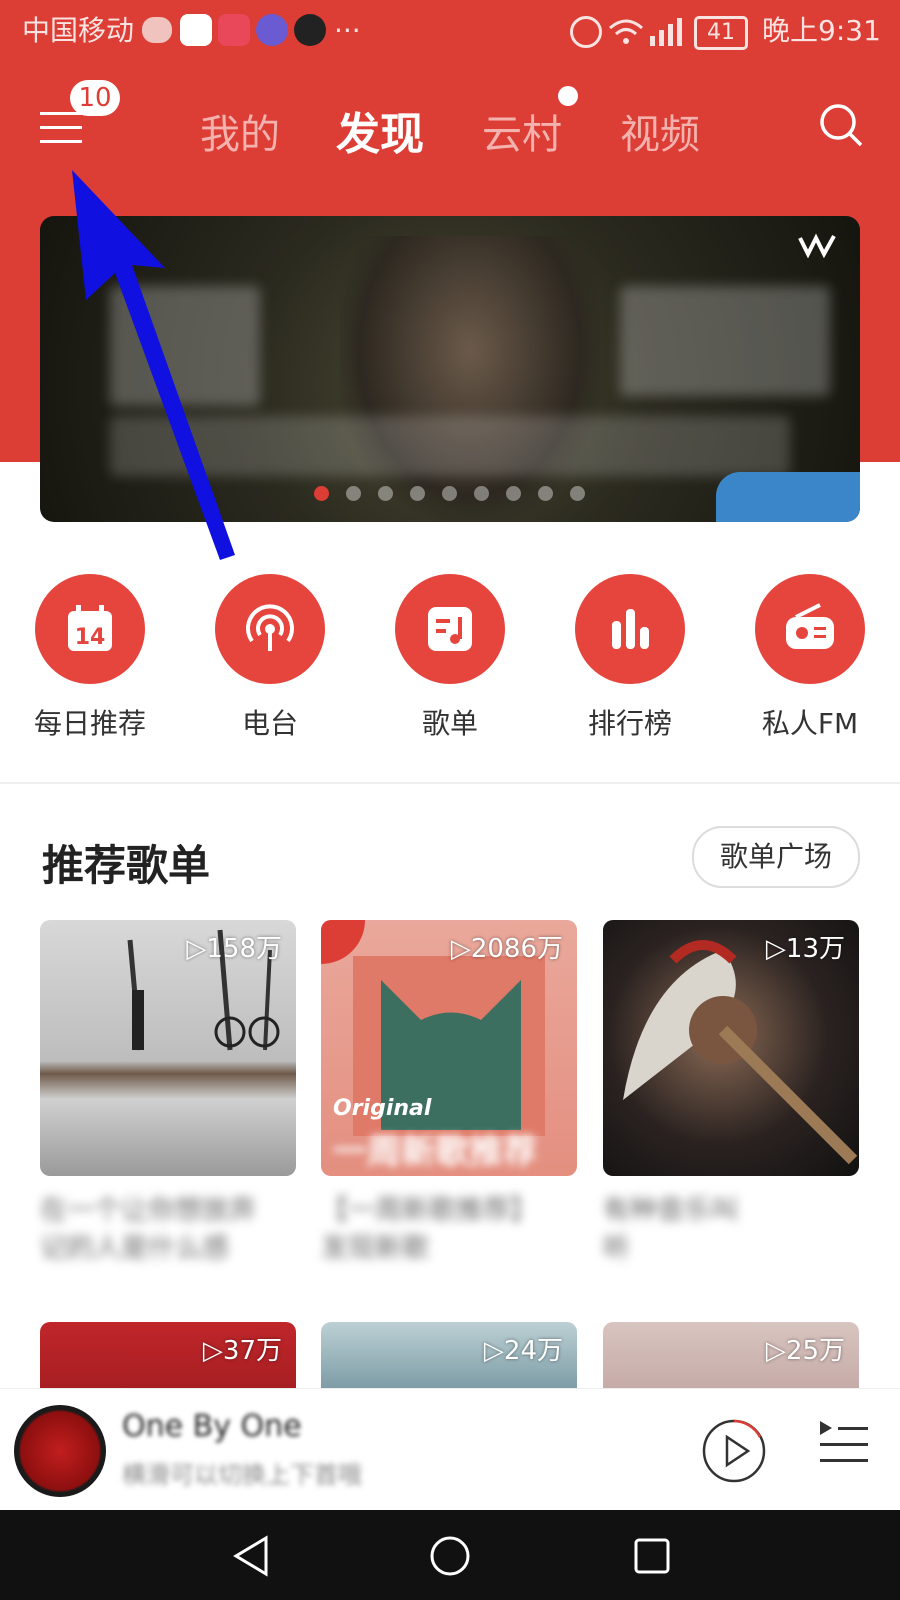  What do you see at coordinates (272, 30) in the screenshot?
I see `kr-app-icon` at bounding box center [272, 30].